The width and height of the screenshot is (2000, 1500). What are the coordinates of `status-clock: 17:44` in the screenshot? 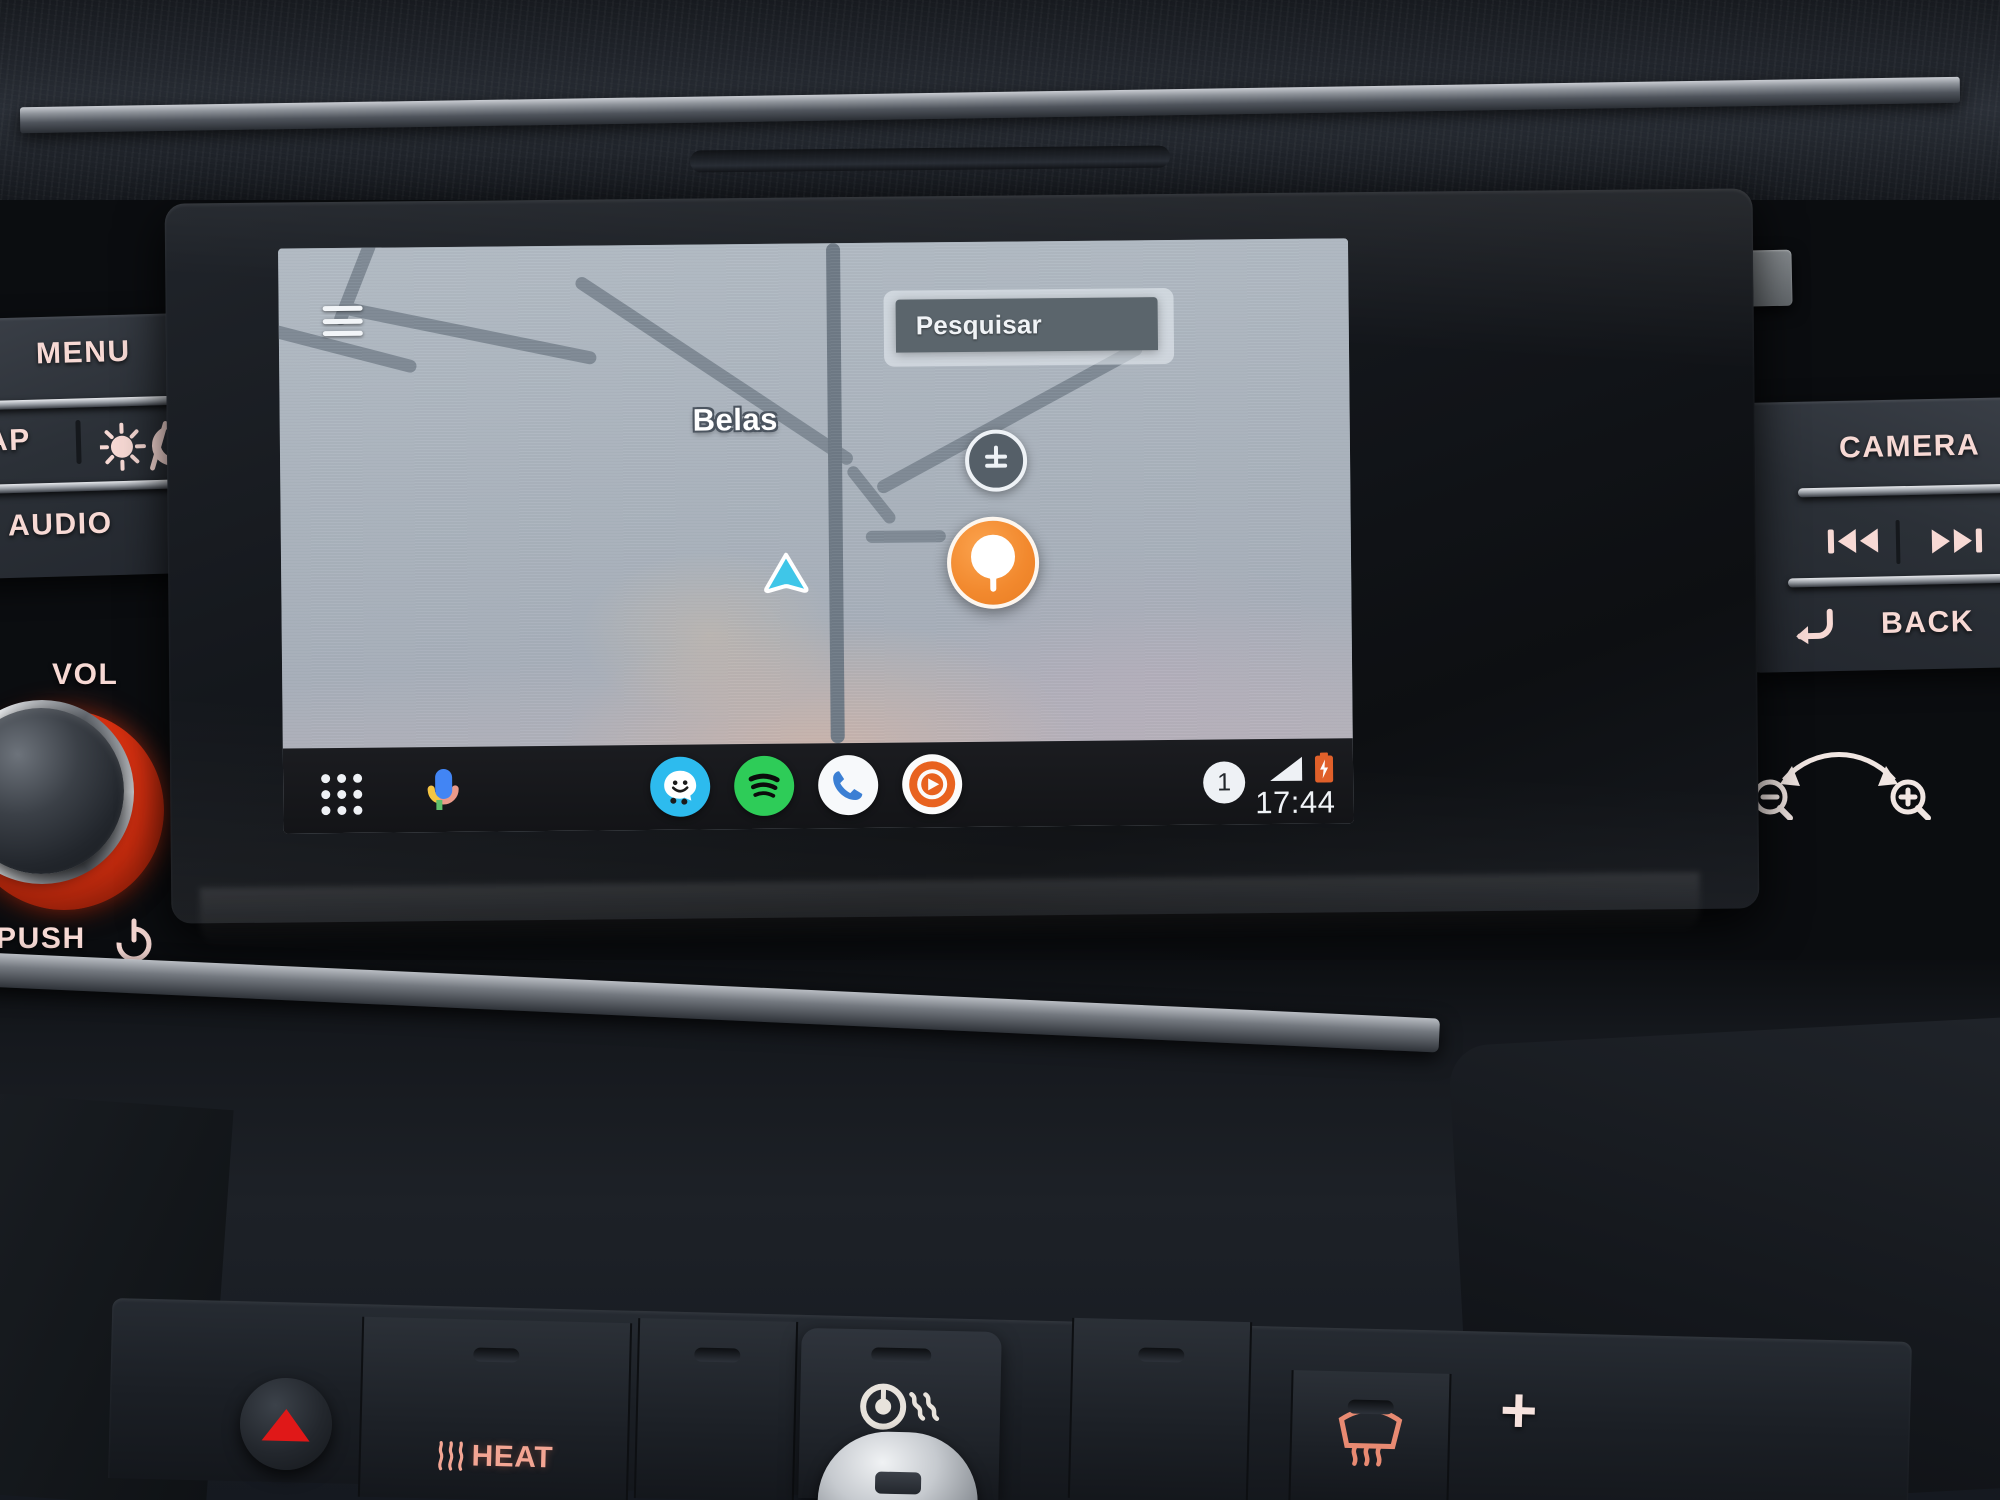 It's located at (1295, 802).